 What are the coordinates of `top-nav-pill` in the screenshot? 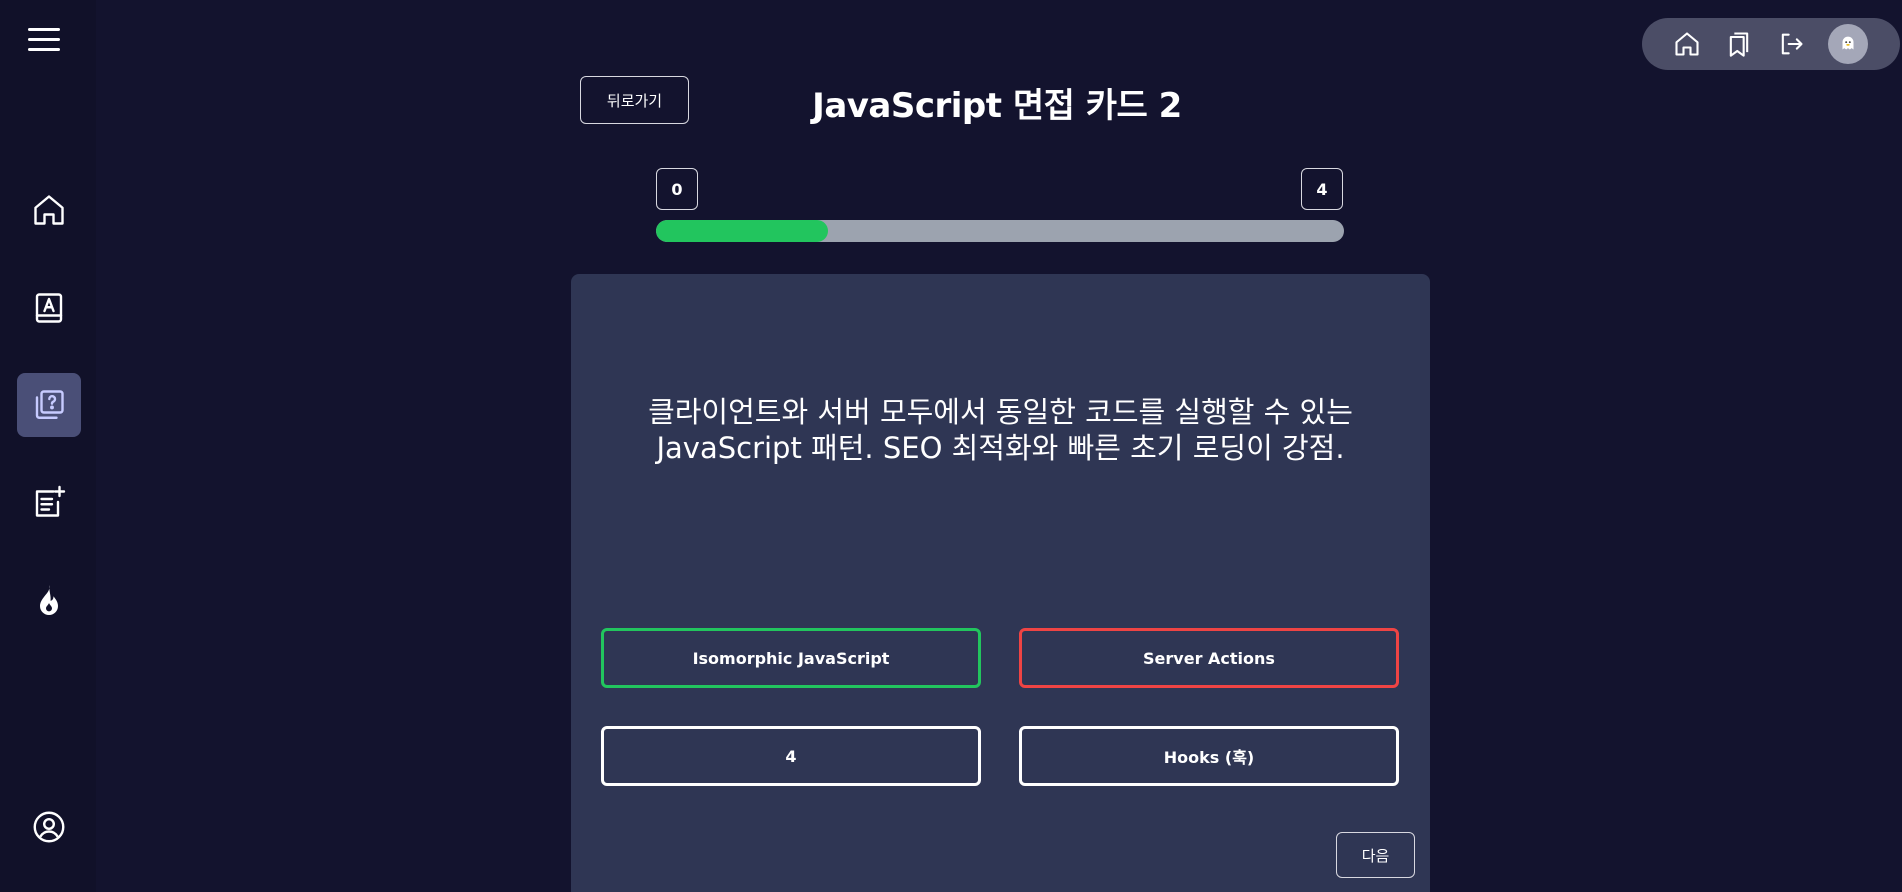 It's located at (1771, 44).